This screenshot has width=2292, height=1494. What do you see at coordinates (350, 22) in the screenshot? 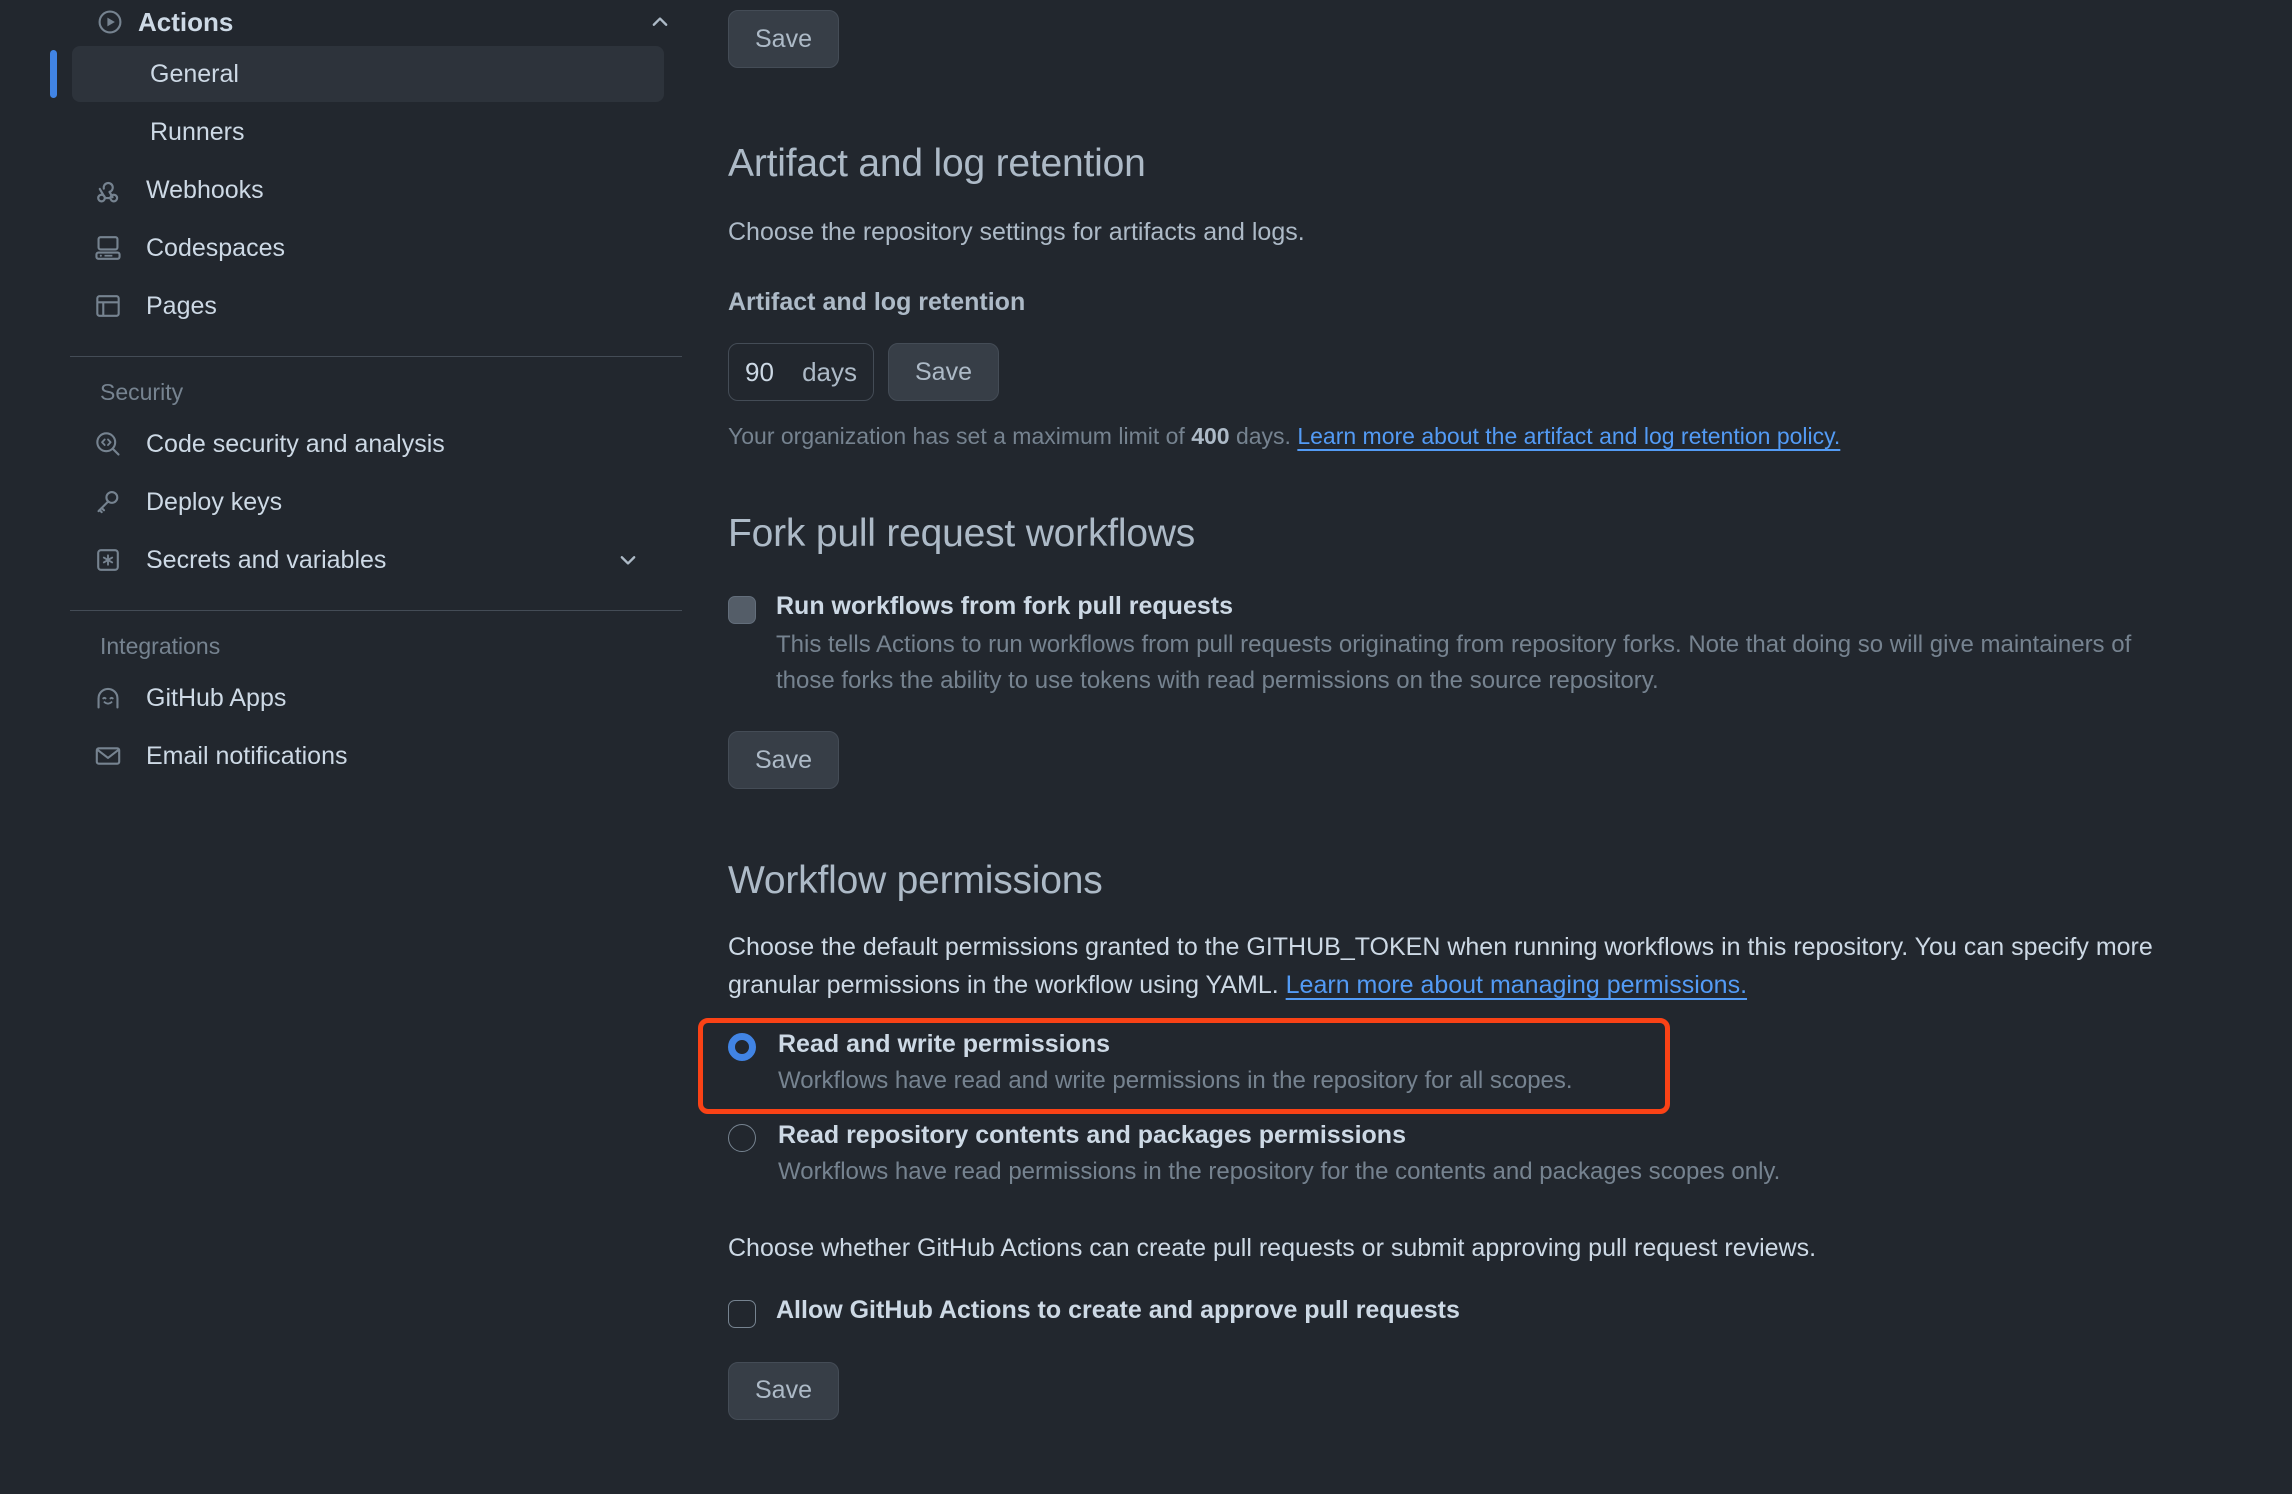
I see `sidebar-section-actions: Actions` at bounding box center [350, 22].